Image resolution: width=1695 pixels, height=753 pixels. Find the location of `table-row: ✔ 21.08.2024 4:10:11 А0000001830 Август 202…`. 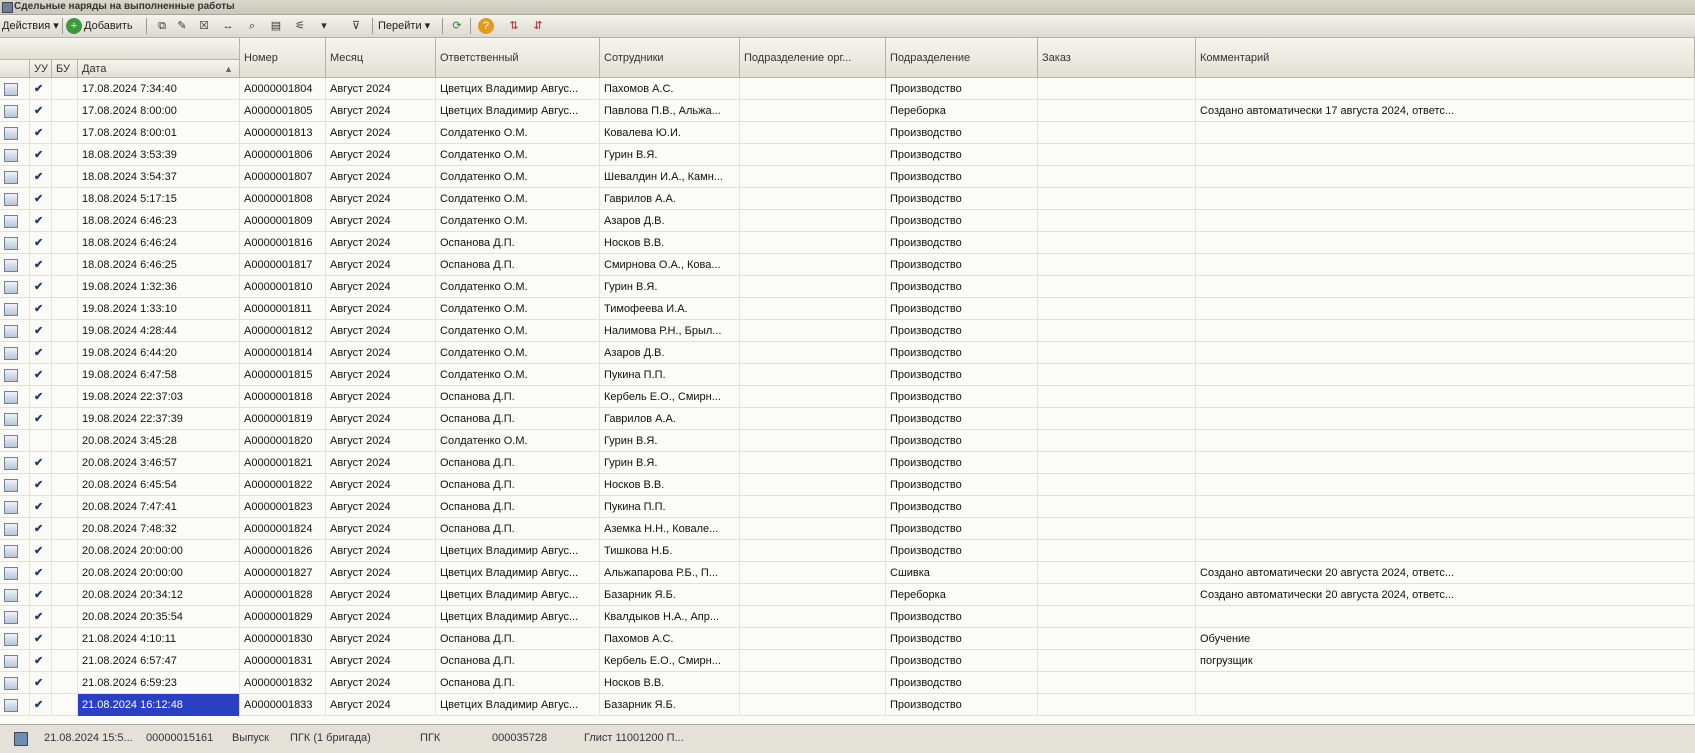

table-row: ✔ 21.08.2024 4:10:11 А0000001830 Август 202… is located at coordinates (847, 639).